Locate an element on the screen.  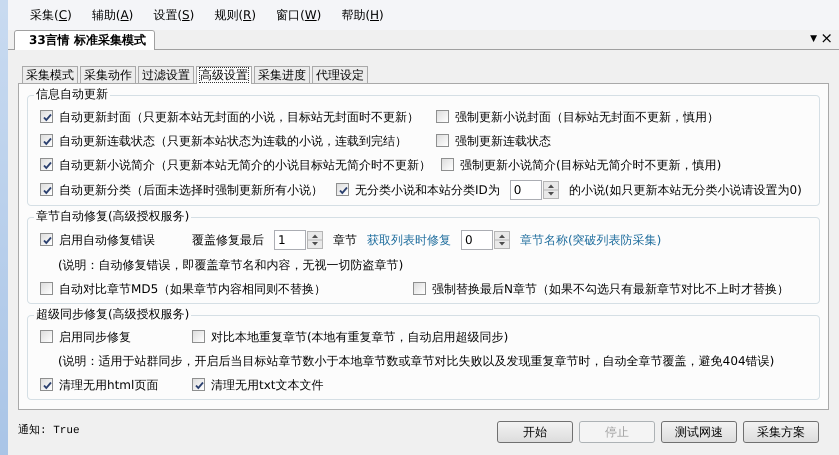
action-button: 开始 is located at coordinates (535, 432).